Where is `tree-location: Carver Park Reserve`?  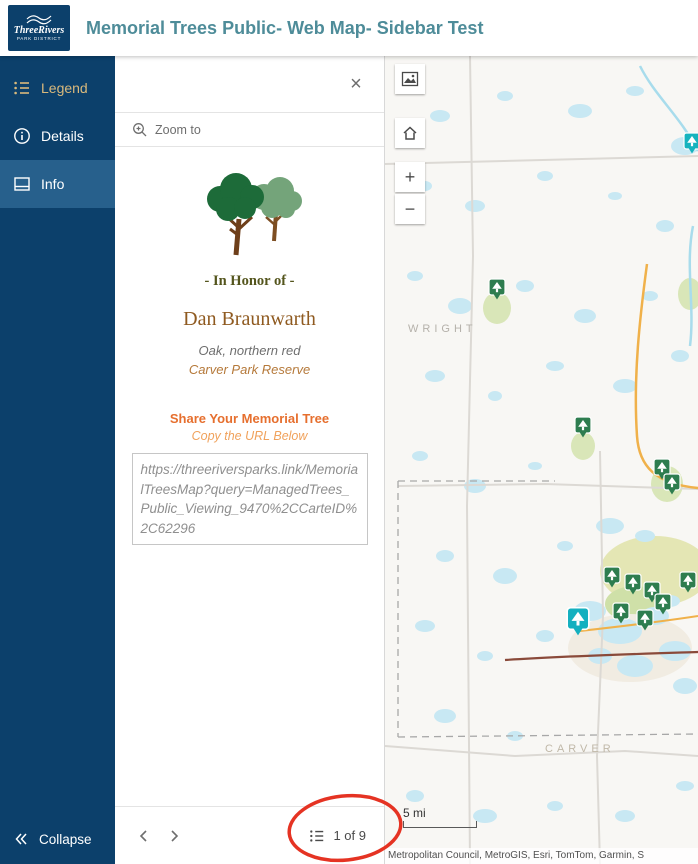 tree-location: Carver Park Reserve is located at coordinates (249, 369).